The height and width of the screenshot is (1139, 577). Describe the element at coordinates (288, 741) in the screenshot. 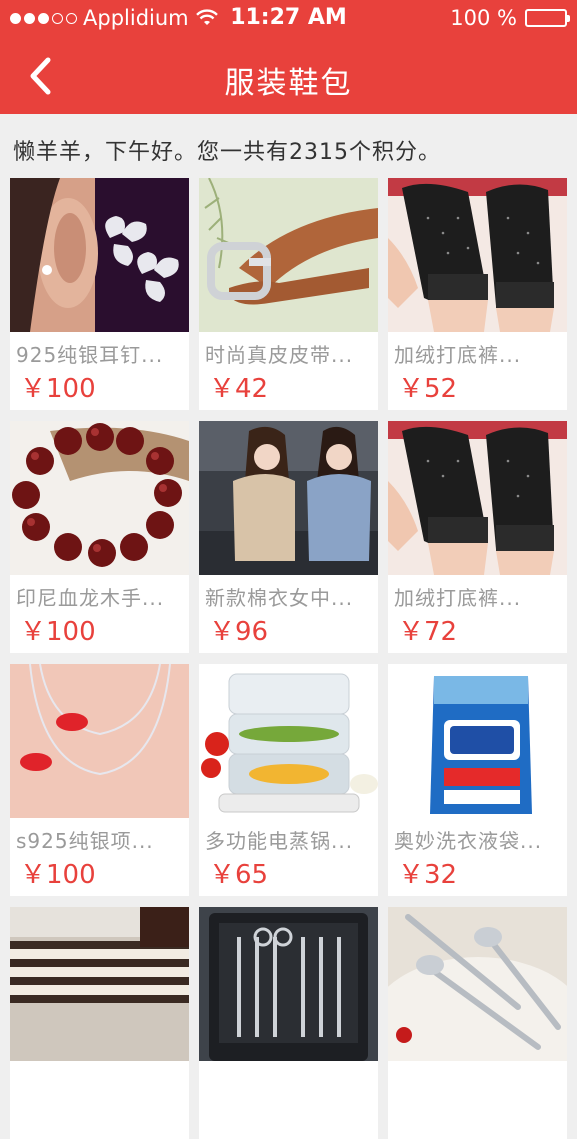

I see `product-image-steamer` at that location.